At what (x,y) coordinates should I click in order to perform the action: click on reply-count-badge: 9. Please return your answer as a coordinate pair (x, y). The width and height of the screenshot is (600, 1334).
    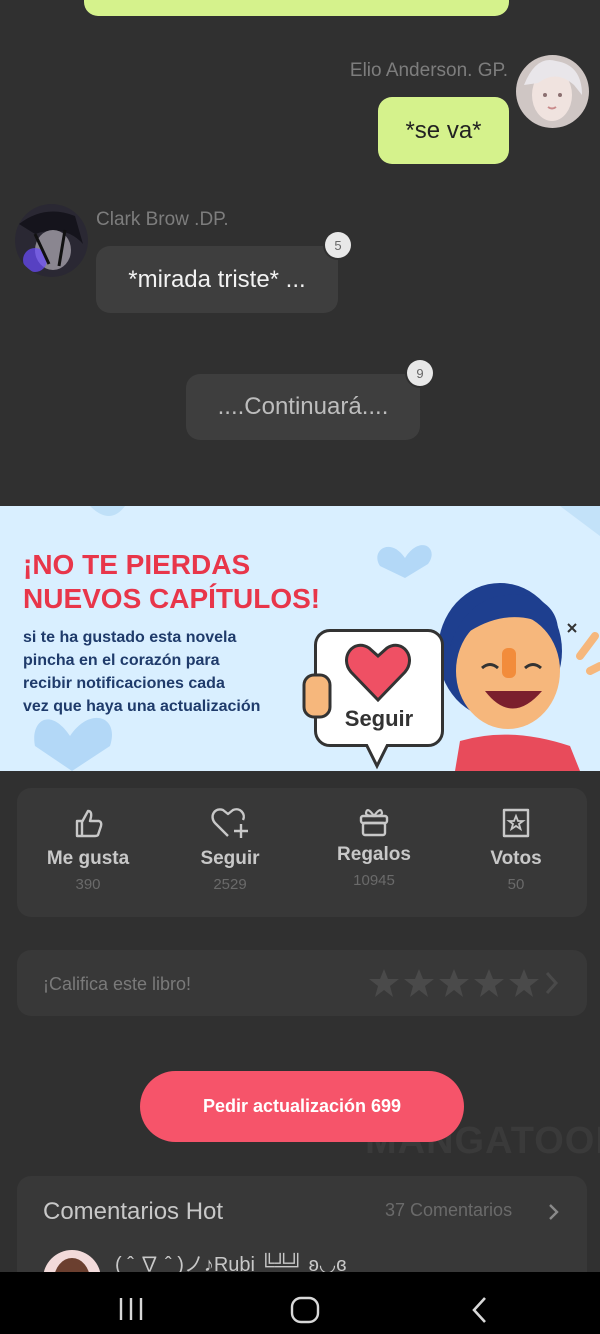
    Looking at the image, I should click on (420, 373).